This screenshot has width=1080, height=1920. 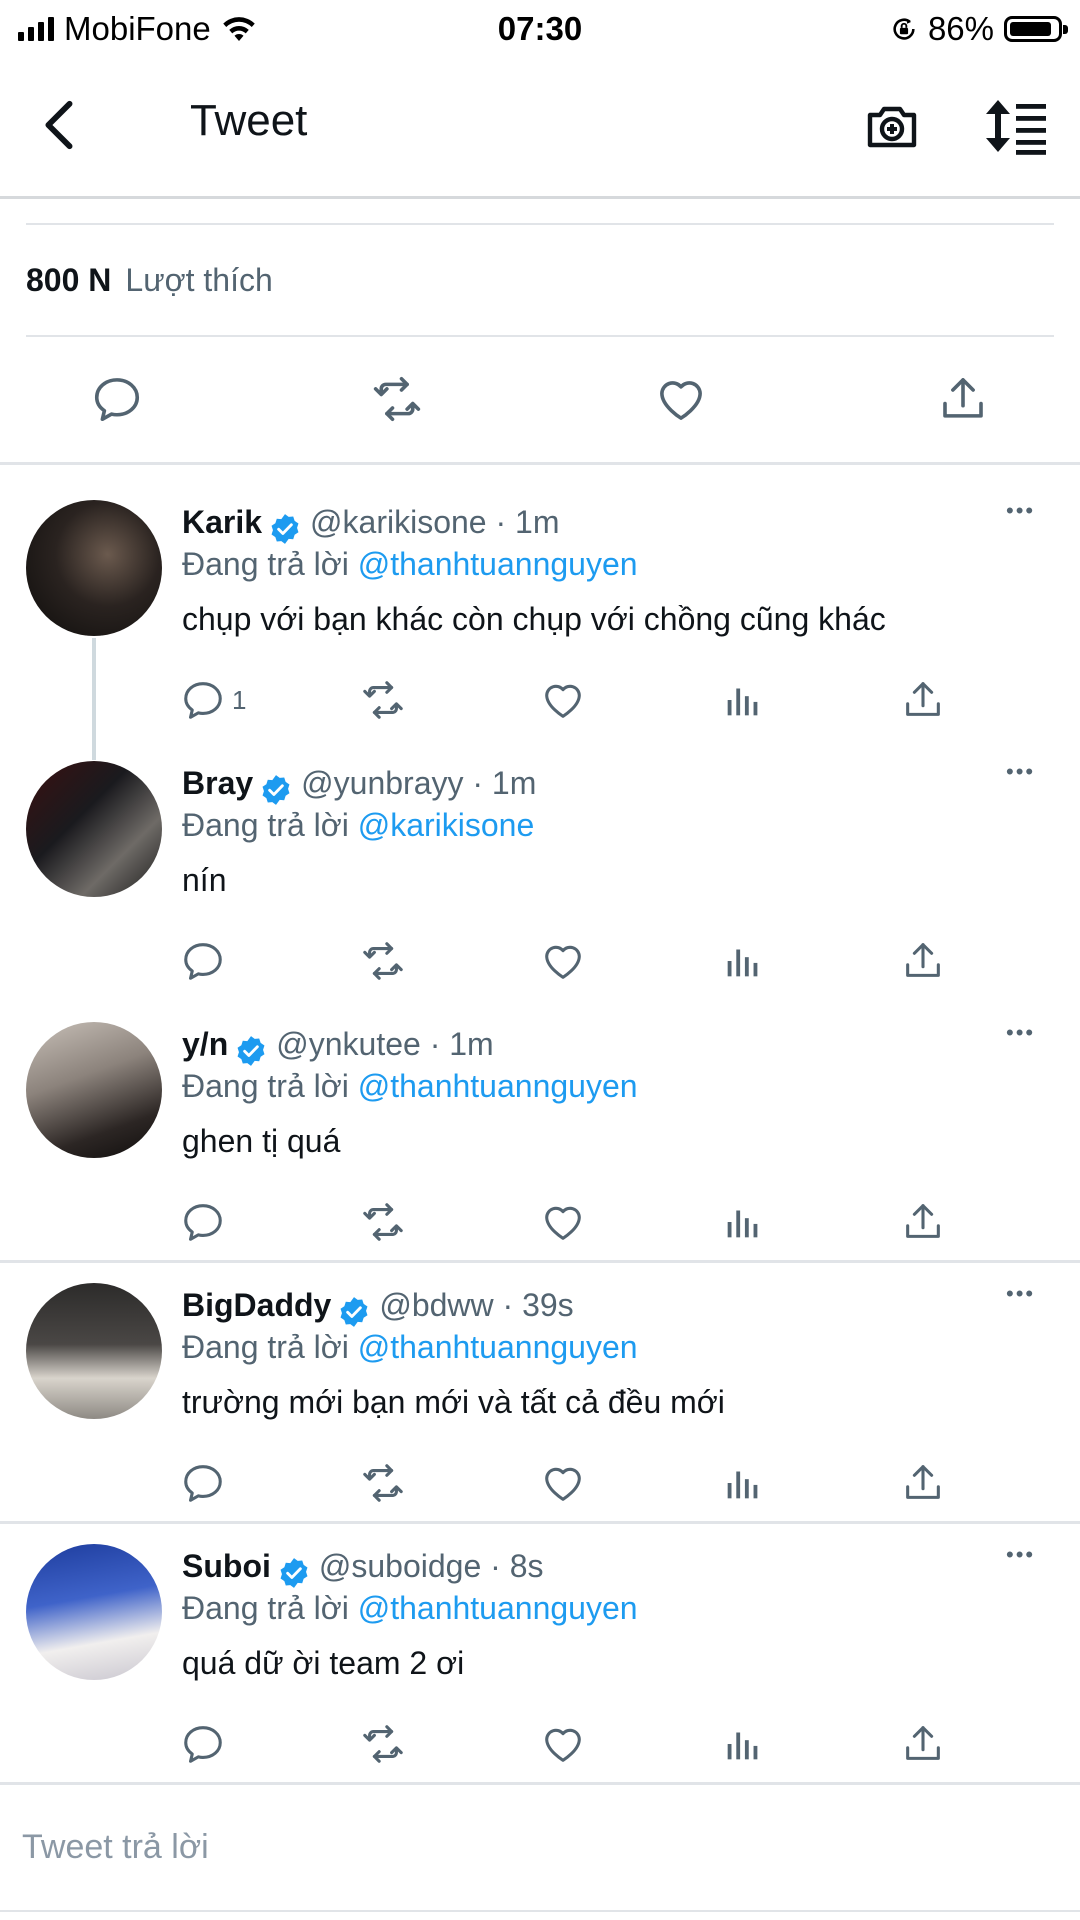 What do you see at coordinates (446, 825) in the screenshot?
I see `replying-mention: @karikisone` at bounding box center [446, 825].